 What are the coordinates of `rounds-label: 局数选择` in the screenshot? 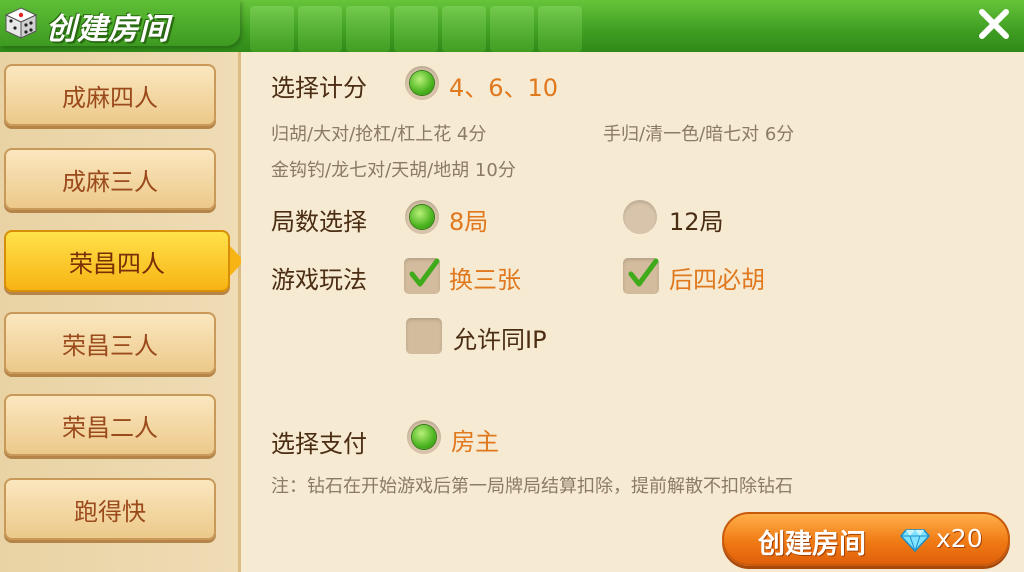 It's located at (319, 222).